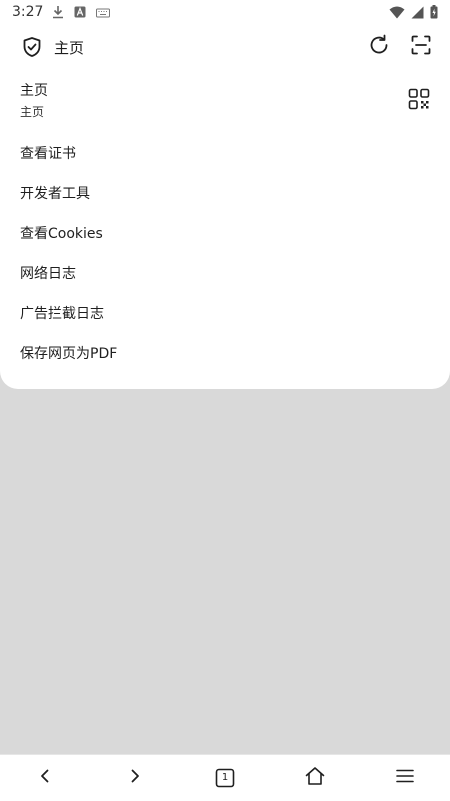  I want to click on menu-item-network-log: 网络日志, so click(225, 274).